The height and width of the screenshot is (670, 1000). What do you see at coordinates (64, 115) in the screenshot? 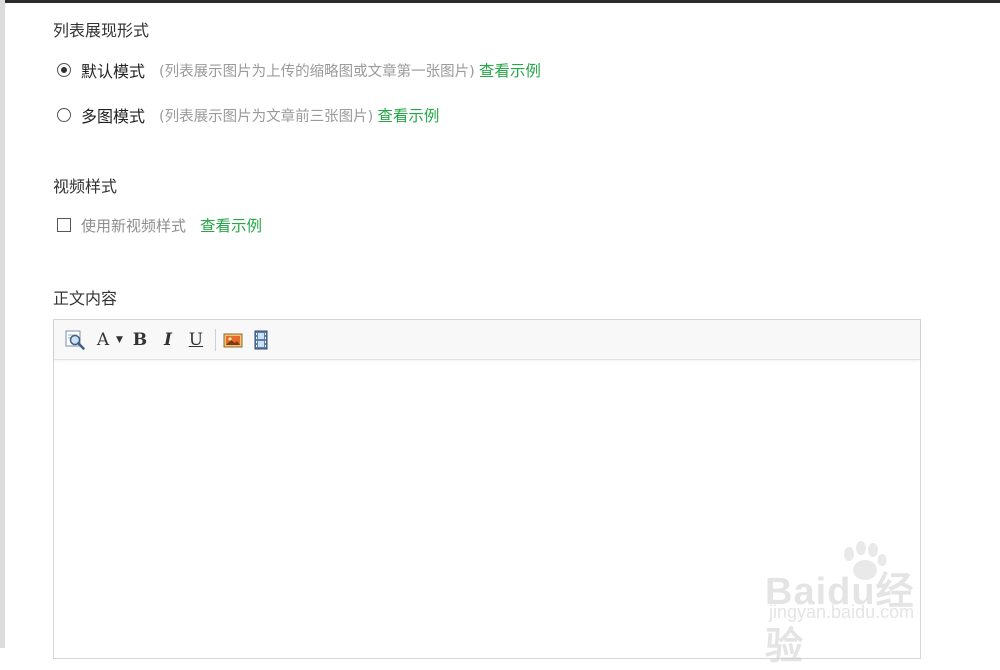
I see `radio-multi-image-mode` at bounding box center [64, 115].